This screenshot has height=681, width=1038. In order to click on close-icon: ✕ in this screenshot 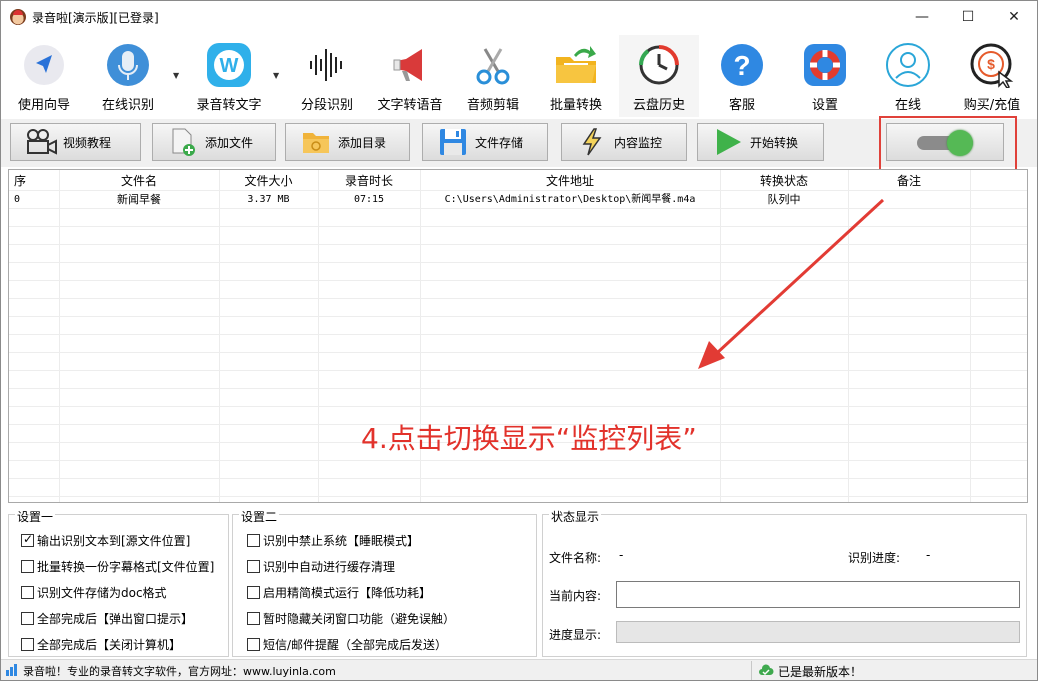, I will do `click(1014, 17)`.